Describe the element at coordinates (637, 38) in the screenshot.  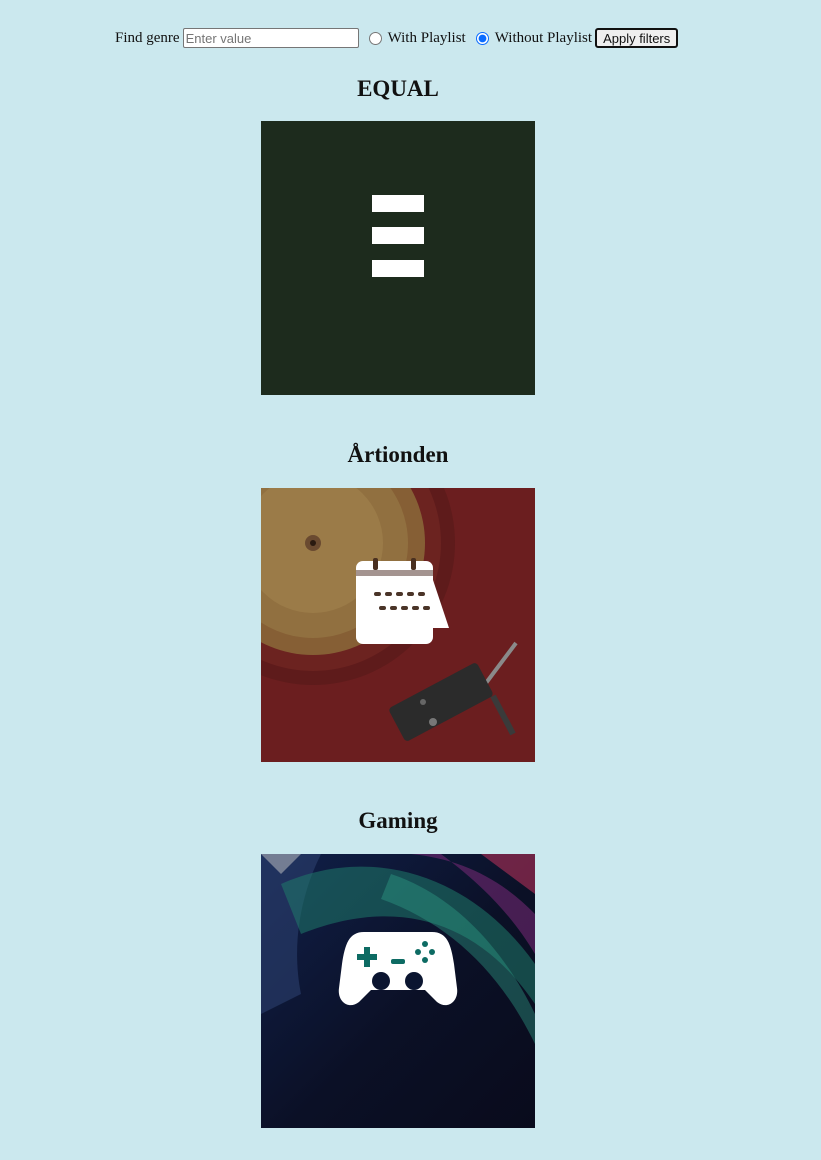
I see `apply-filters-button: Apply filters` at that location.